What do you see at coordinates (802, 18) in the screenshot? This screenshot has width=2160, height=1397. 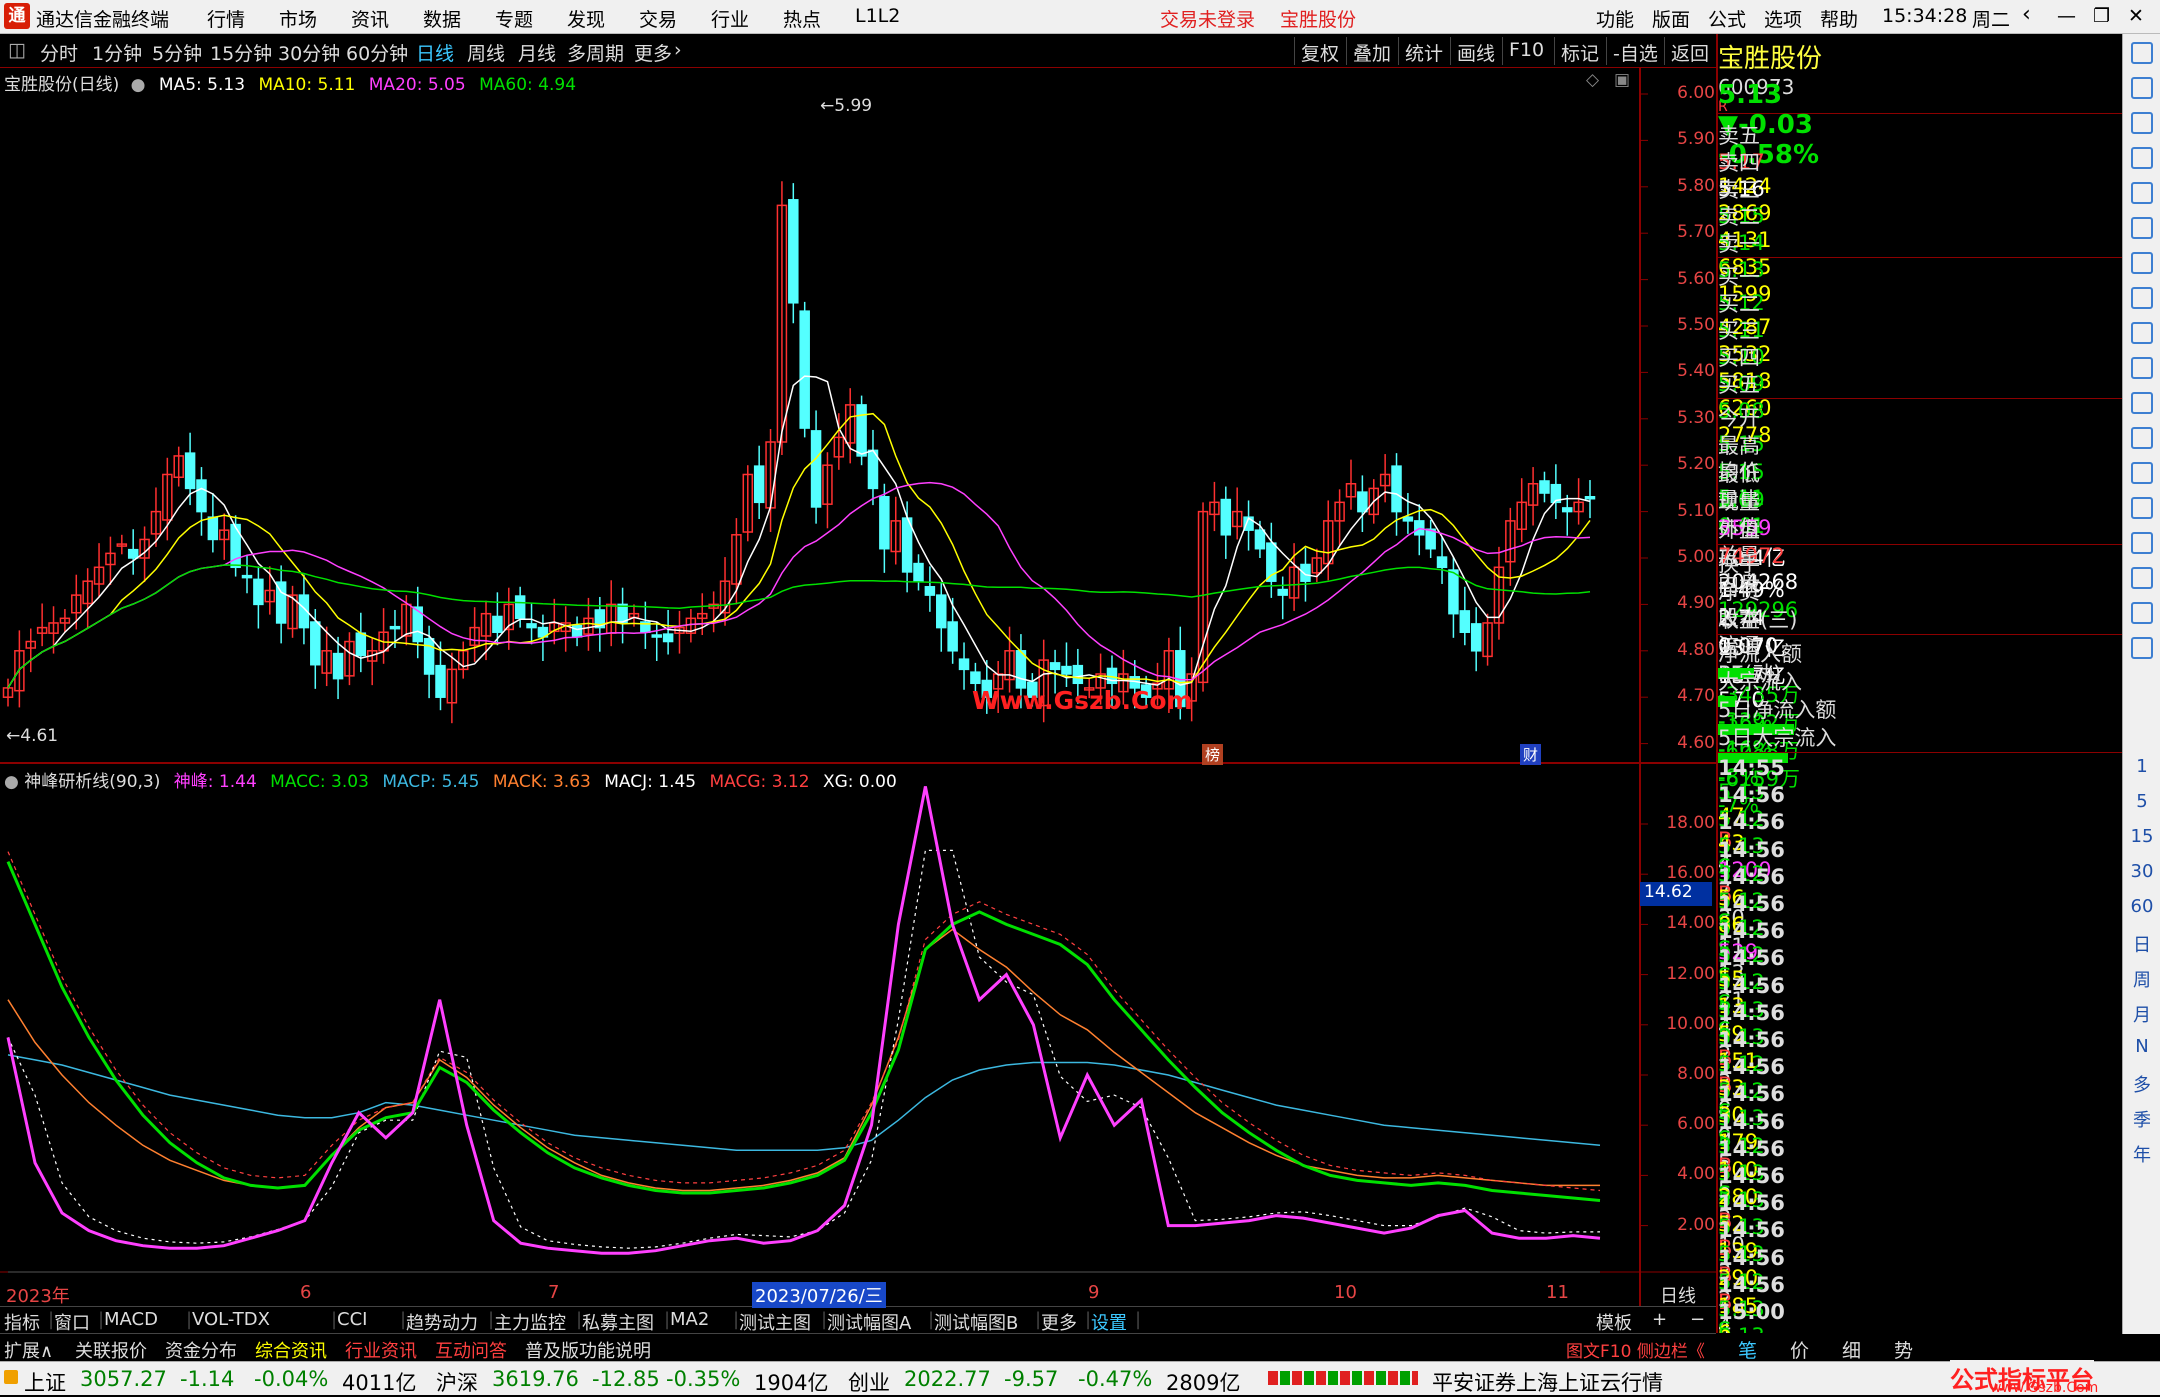 I see `menu-redian: 热点` at bounding box center [802, 18].